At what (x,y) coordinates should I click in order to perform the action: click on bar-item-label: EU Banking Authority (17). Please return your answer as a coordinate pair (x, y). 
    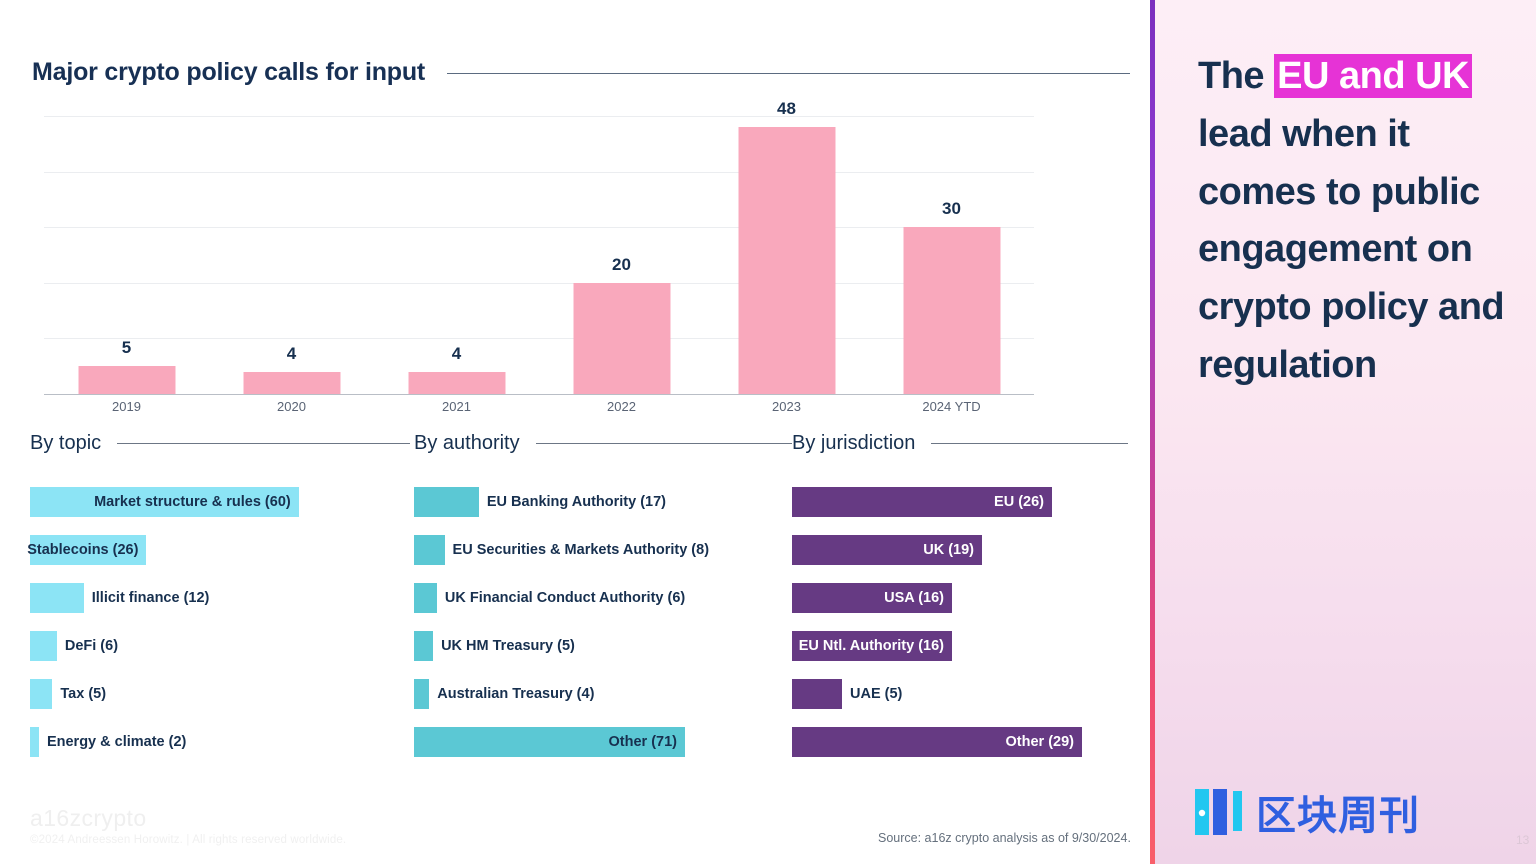
    Looking at the image, I should click on (576, 502).